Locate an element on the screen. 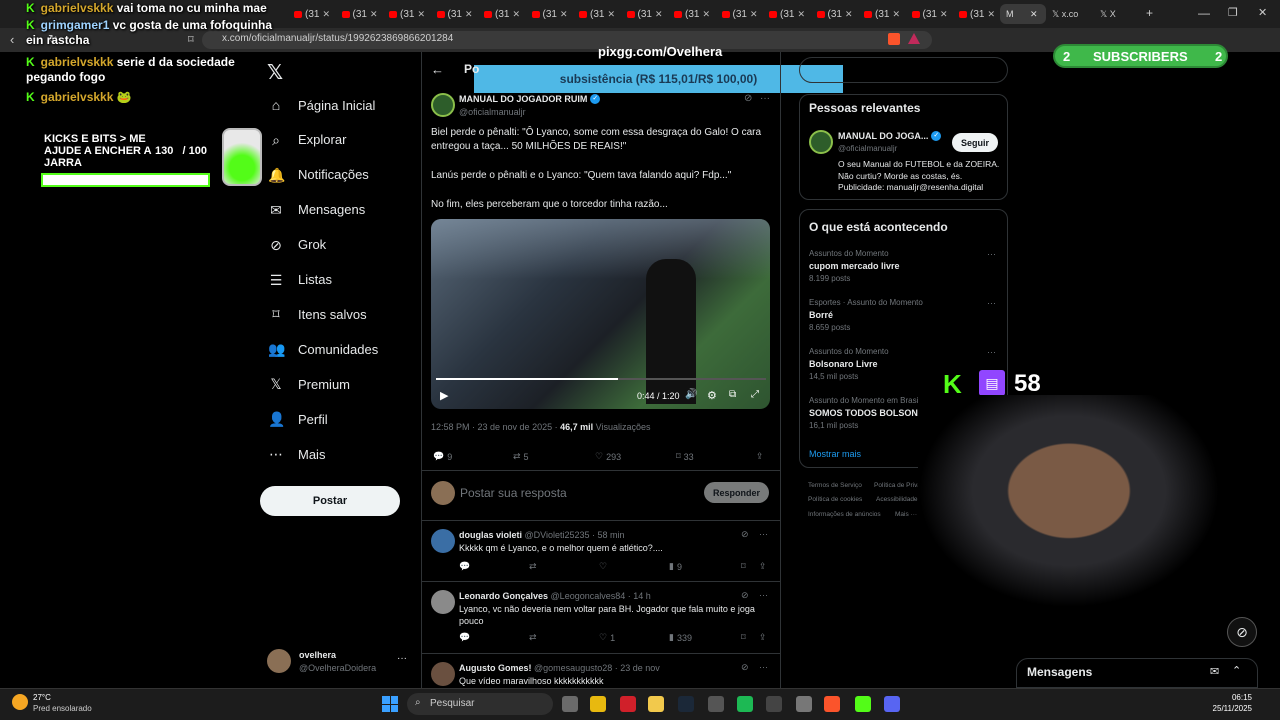 Image resolution: width=1280 pixels, height=720 pixels. tab-x1: 𝕏 x.co is located at coordinates (1065, 14).